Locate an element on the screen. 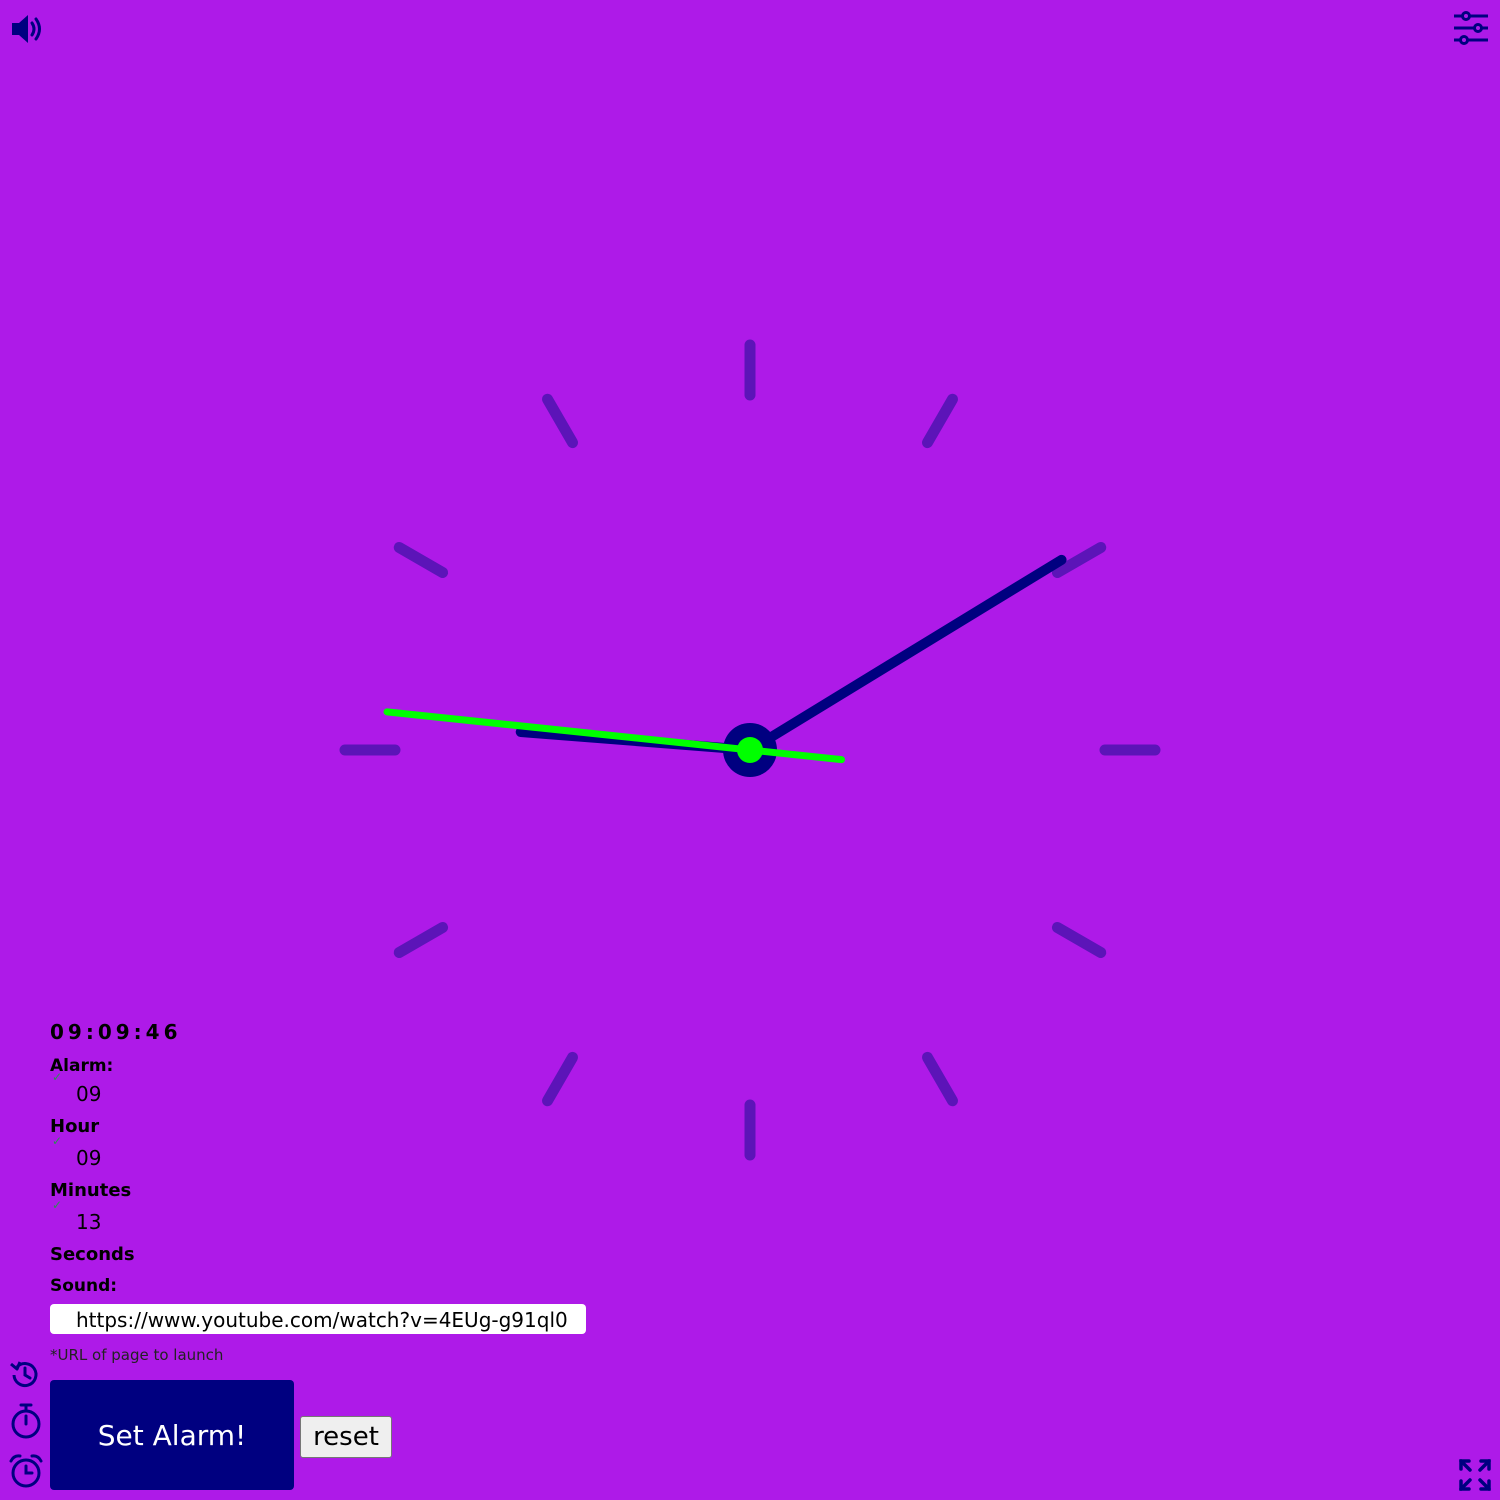 This screenshot has height=1500, width=1500. alarm-title: Alarm: is located at coordinates (82, 1066).